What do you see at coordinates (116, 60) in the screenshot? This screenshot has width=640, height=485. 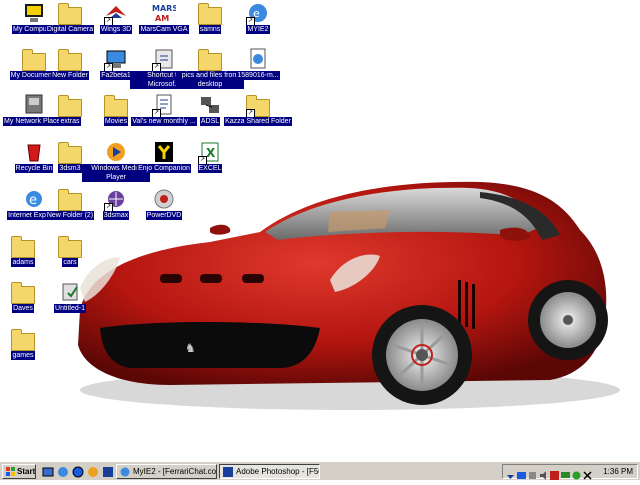 I see `fa2beta1-icon: ↗` at bounding box center [116, 60].